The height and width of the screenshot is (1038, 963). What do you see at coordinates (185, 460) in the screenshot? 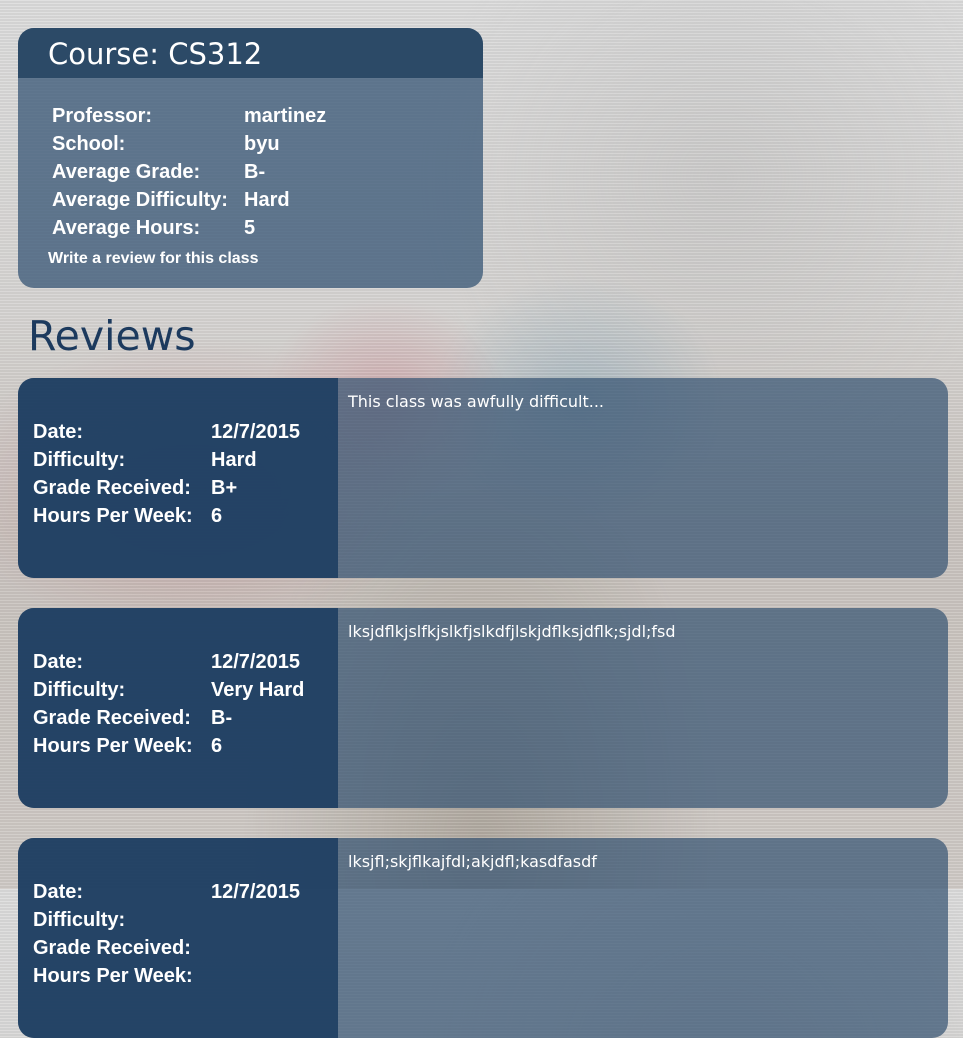
I see `review-difficulty-row: Difficulty: Hard` at bounding box center [185, 460].